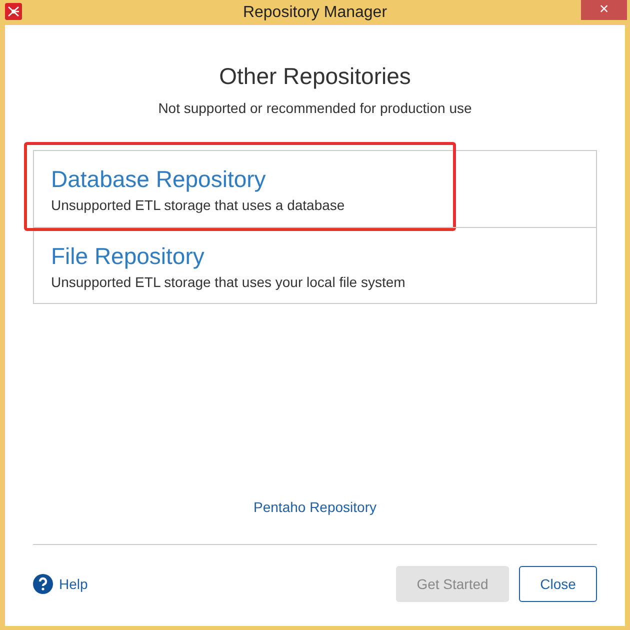 The width and height of the screenshot is (630, 630). What do you see at coordinates (315, 108) in the screenshot?
I see `subheading: Not supported or recommended for production use` at bounding box center [315, 108].